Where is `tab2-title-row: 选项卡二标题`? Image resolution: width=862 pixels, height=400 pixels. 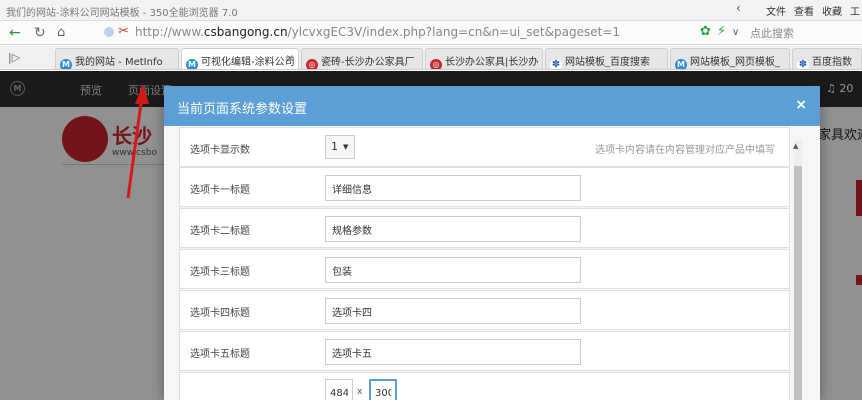 tab2-title-row: 选项卡二标题 is located at coordinates (484, 228).